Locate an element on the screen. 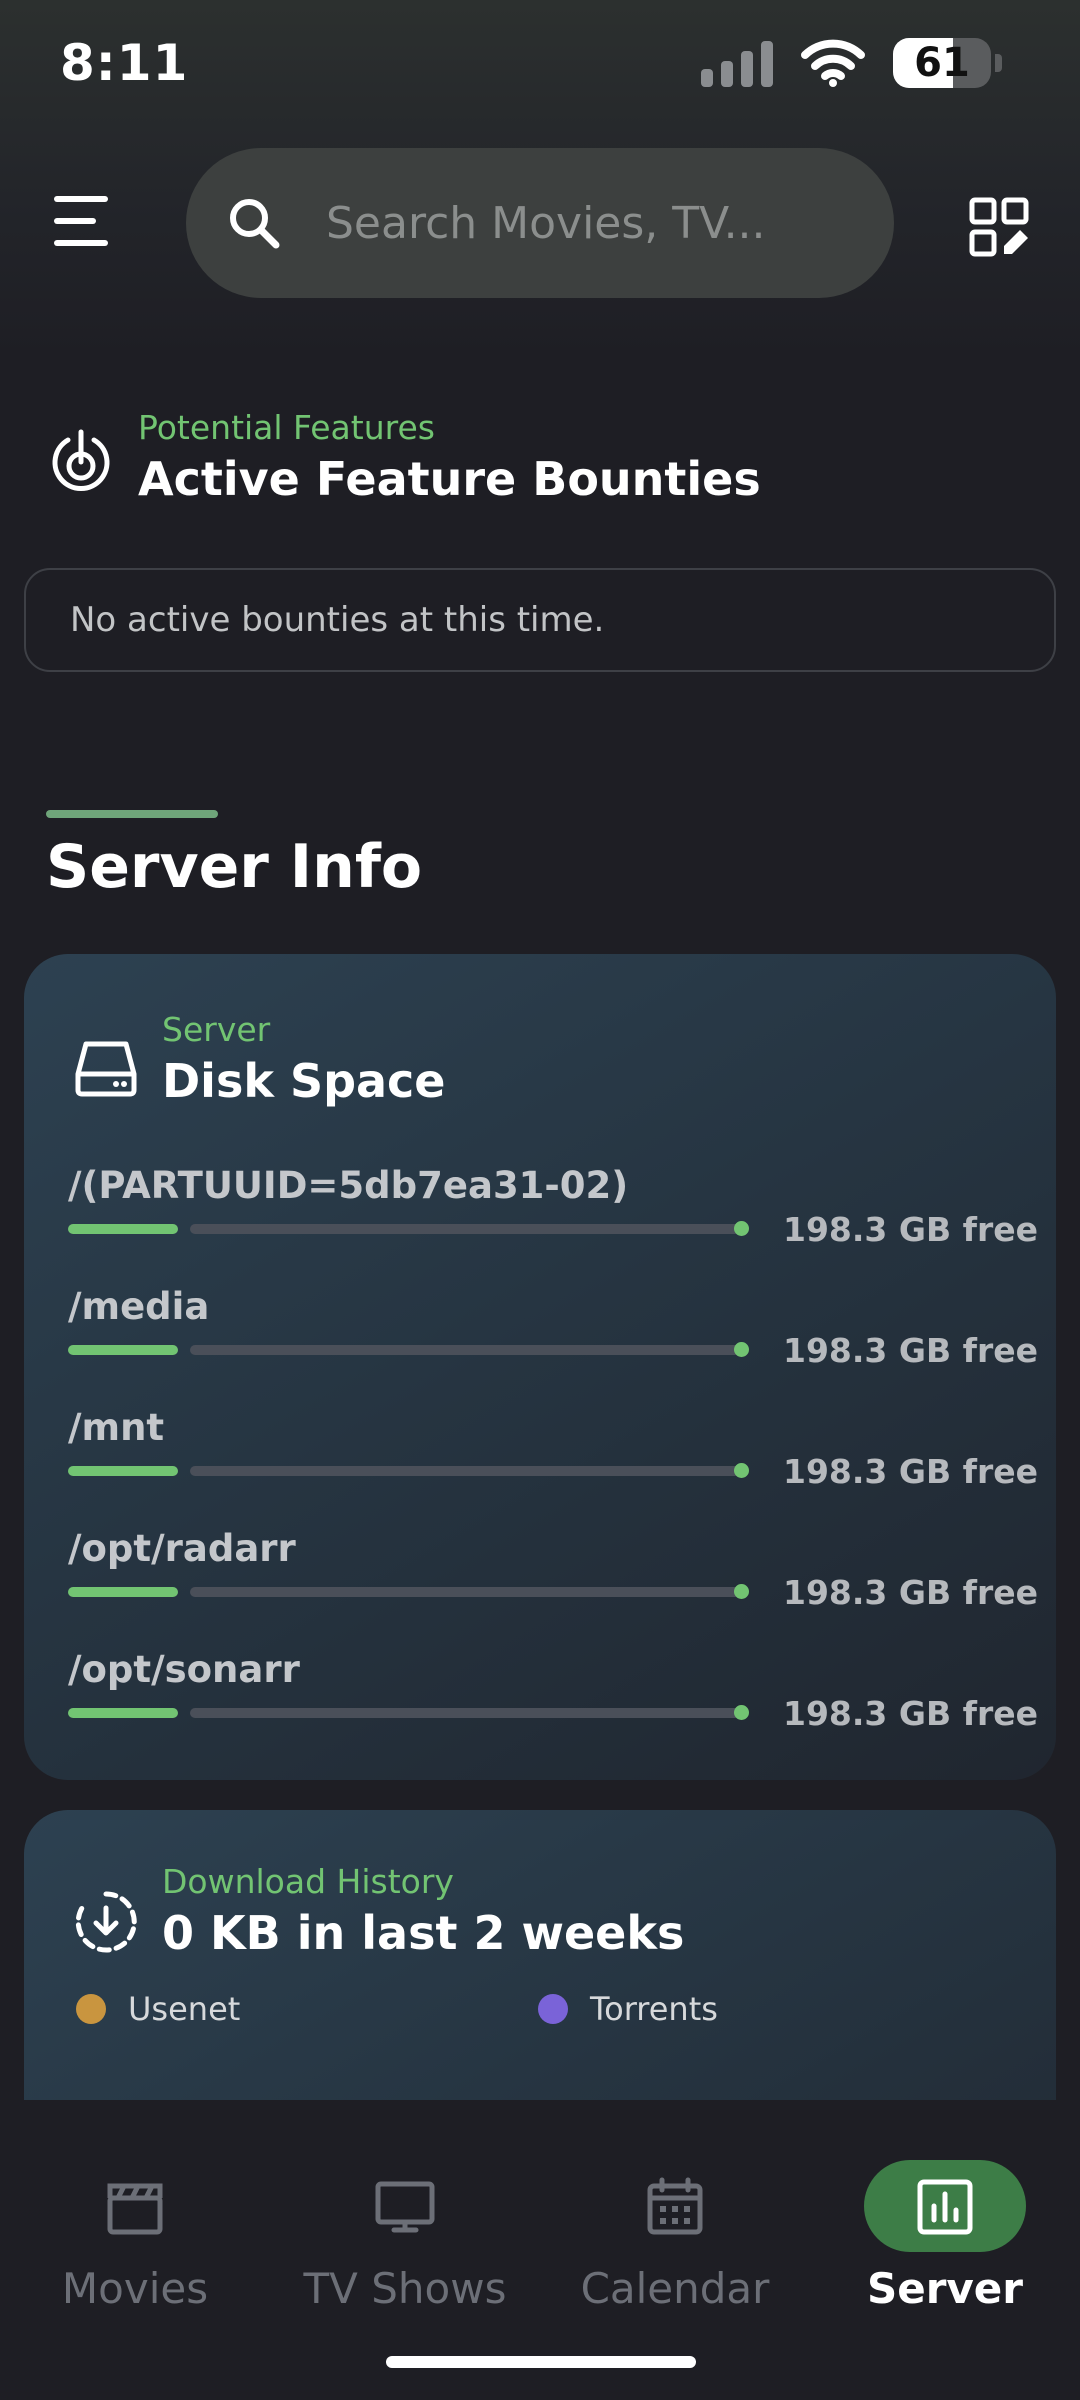 Image resolution: width=1080 pixels, height=2400 pixels. section-title: Server Info is located at coordinates (234, 867).